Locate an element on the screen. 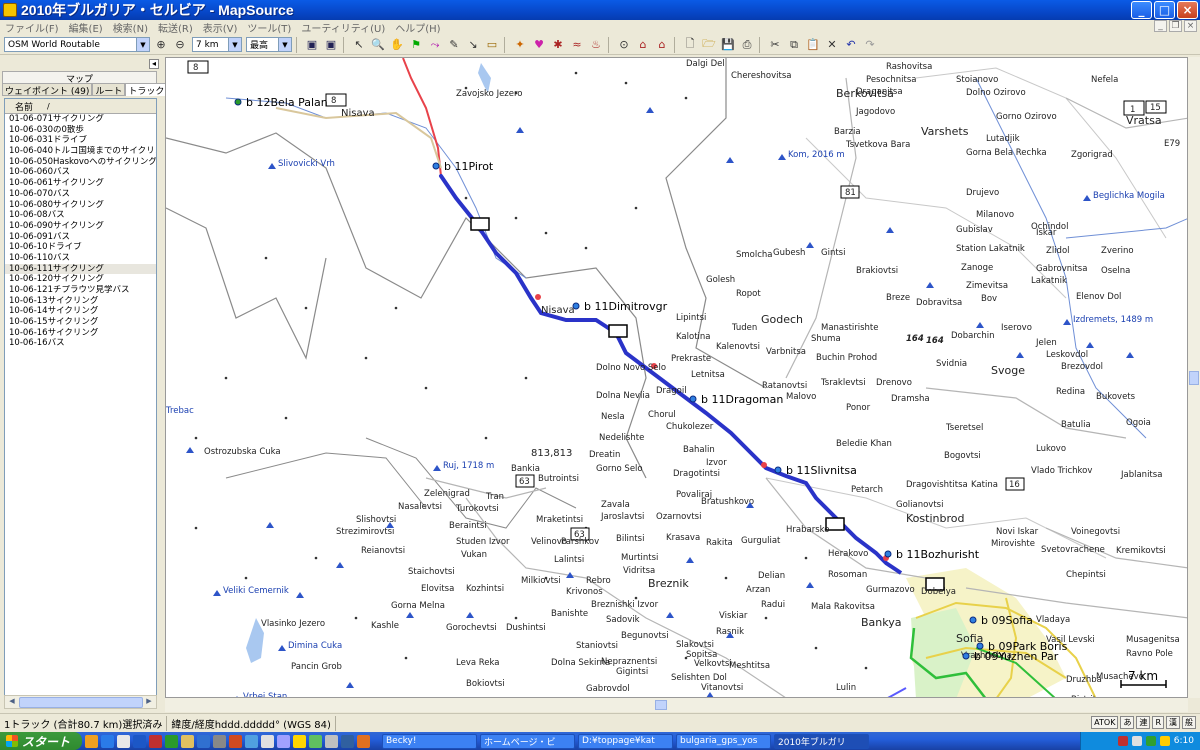  menu-file: ファイル(F) is located at coordinates (32, 27).